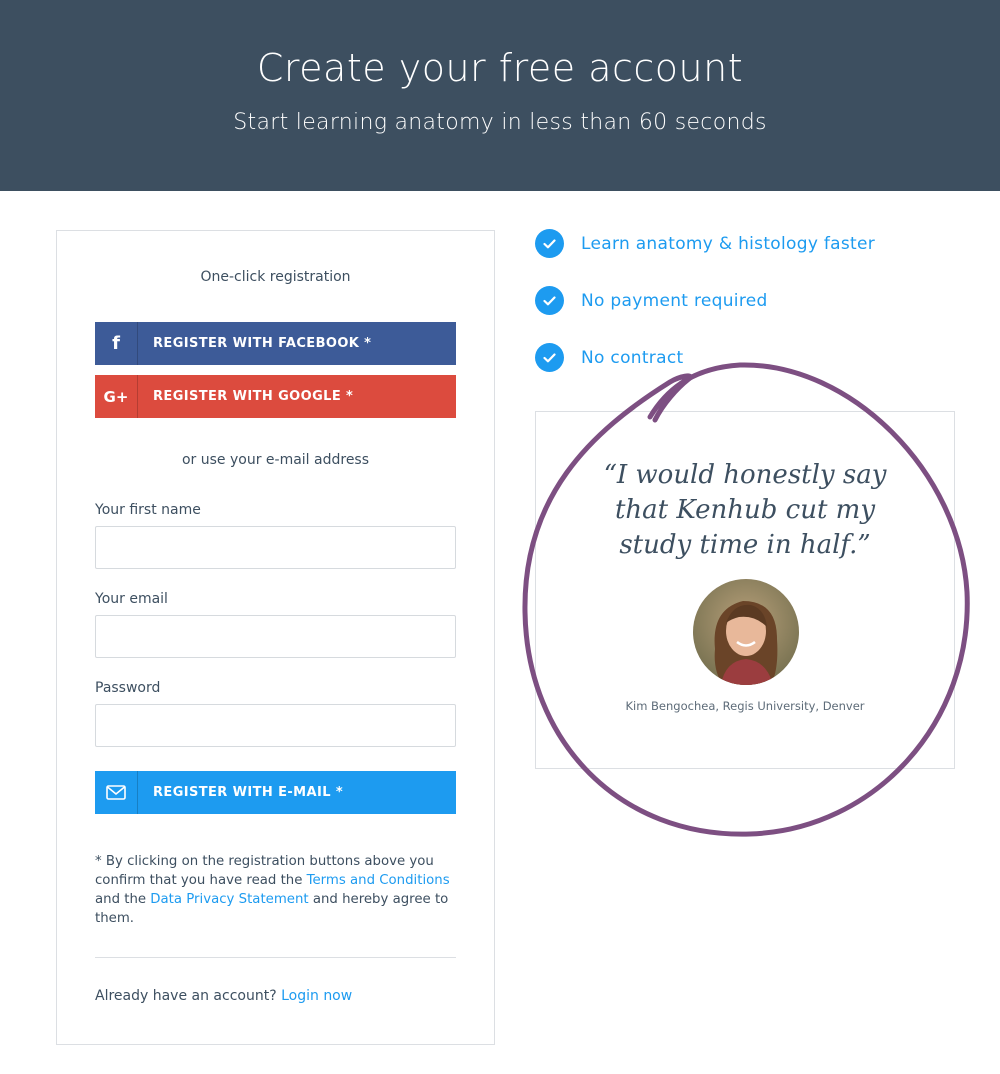  Describe the element at coordinates (316, 996) in the screenshot. I see `login-link: Login now` at that location.